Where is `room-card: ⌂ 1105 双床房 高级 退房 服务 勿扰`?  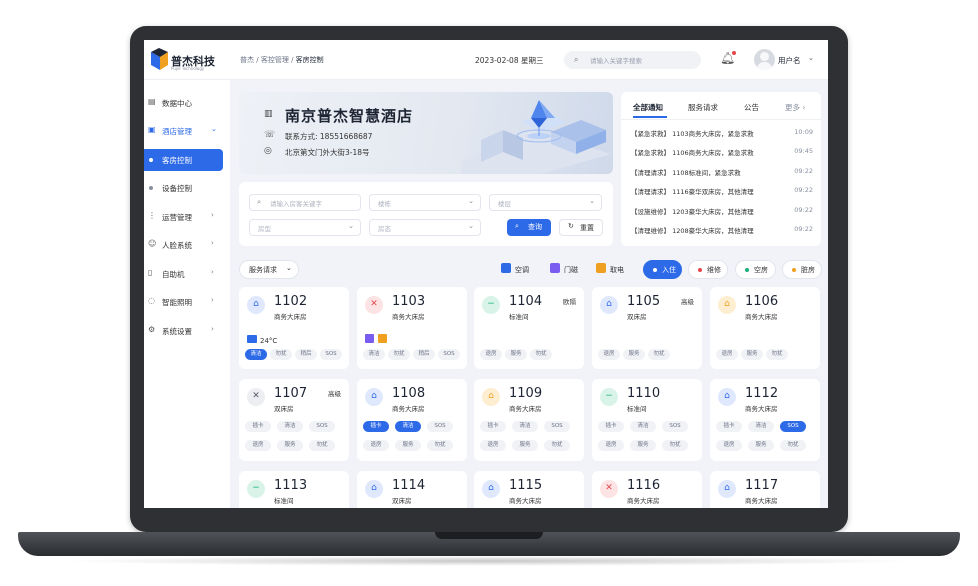
room-card: ⌂ 1105 双床房 高级 退房 服务 勿扰 is located at coordinates (647, 328).